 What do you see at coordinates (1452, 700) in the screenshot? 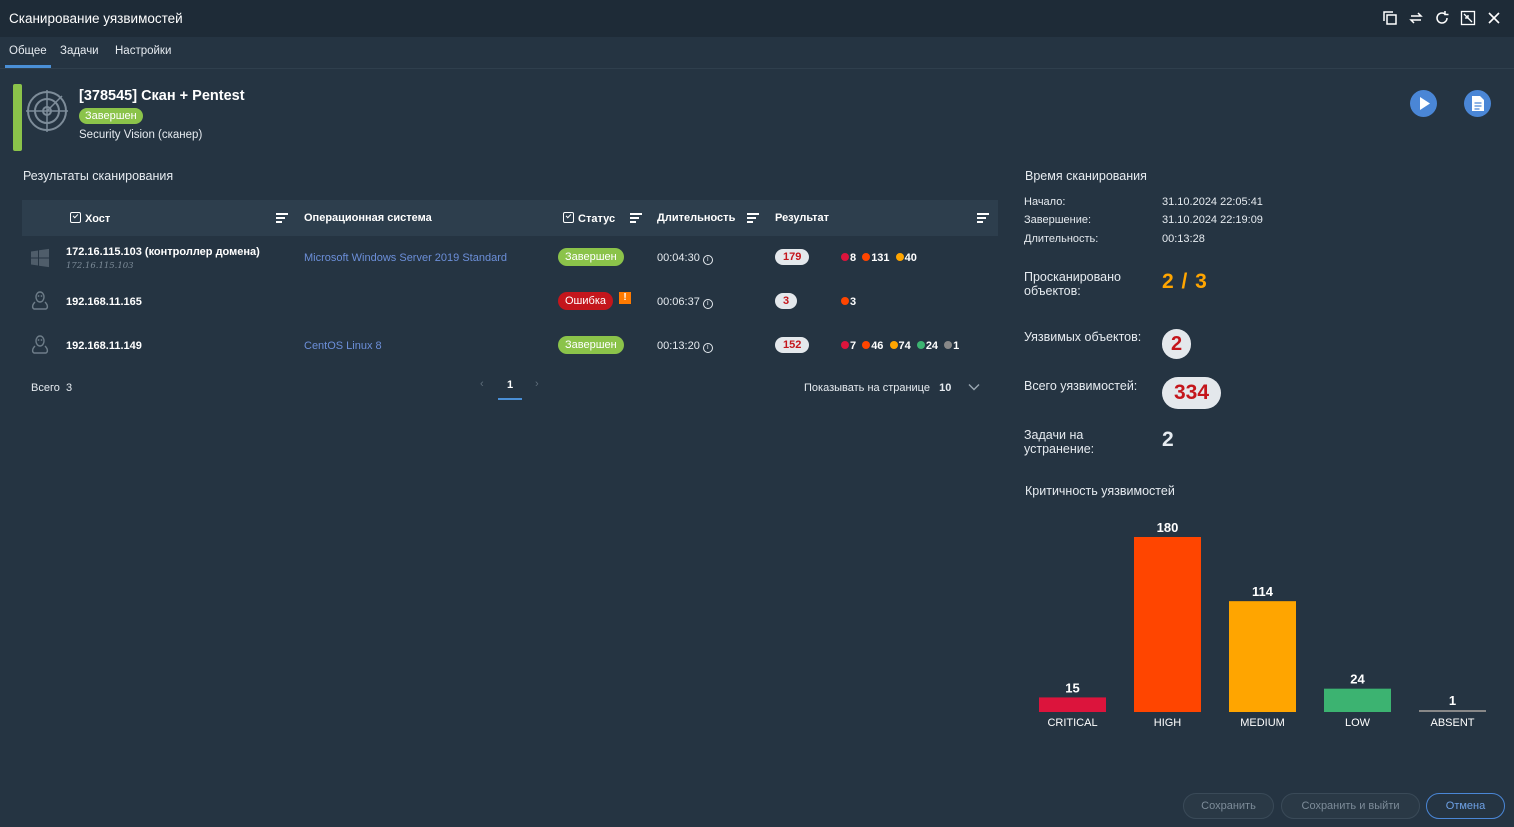
I see `bar-value-label: 1` at bounding box center [1452, 700].